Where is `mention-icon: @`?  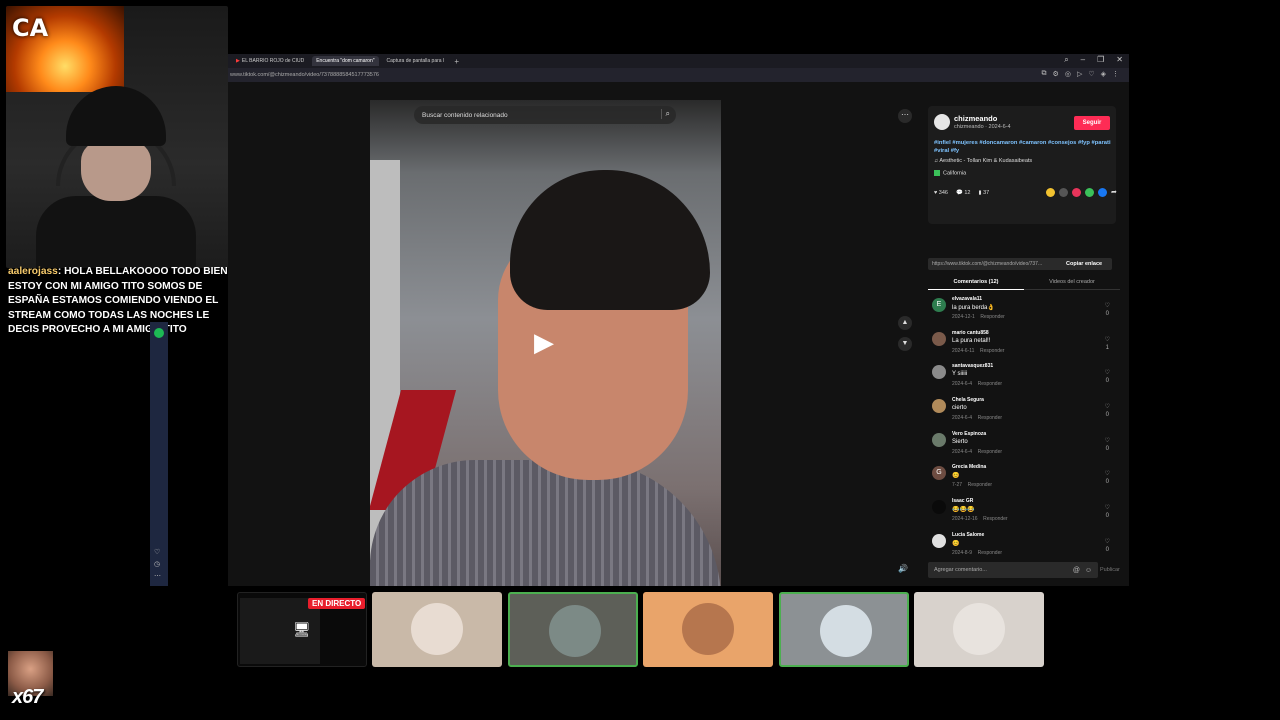 mention-icon: @ is located at coordinates (1076, 570).